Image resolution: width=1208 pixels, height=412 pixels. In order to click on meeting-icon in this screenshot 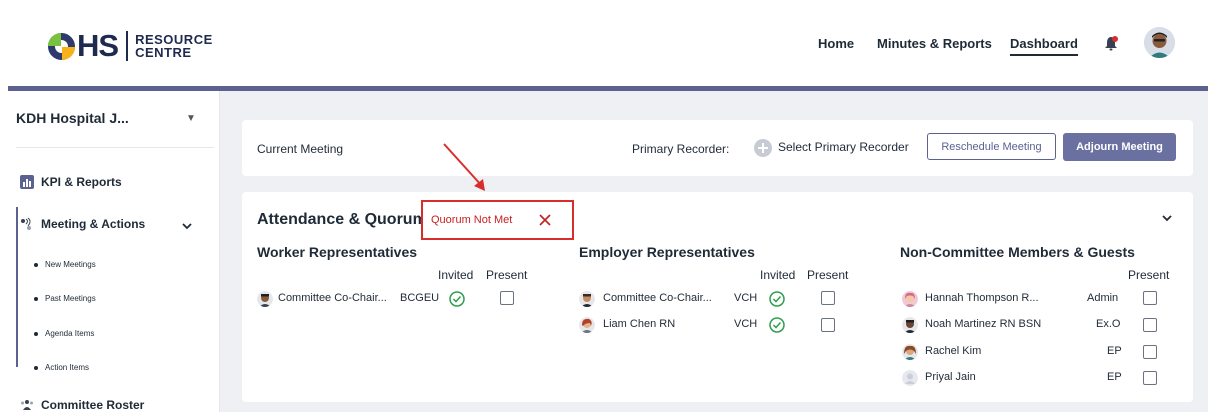, I will do `click(26, 223)`.